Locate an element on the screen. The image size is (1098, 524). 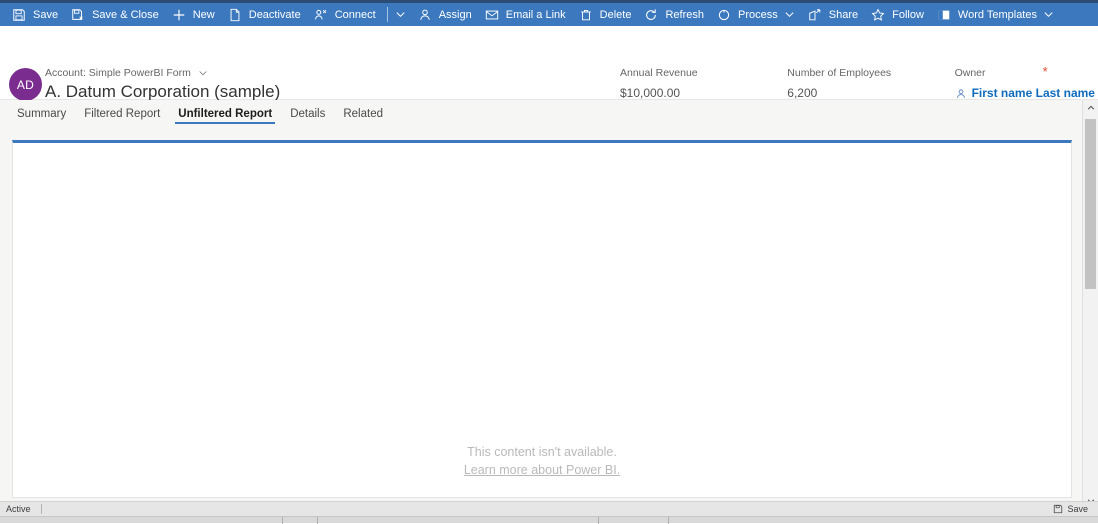
plus-icon is located at coordinates (179, 15).